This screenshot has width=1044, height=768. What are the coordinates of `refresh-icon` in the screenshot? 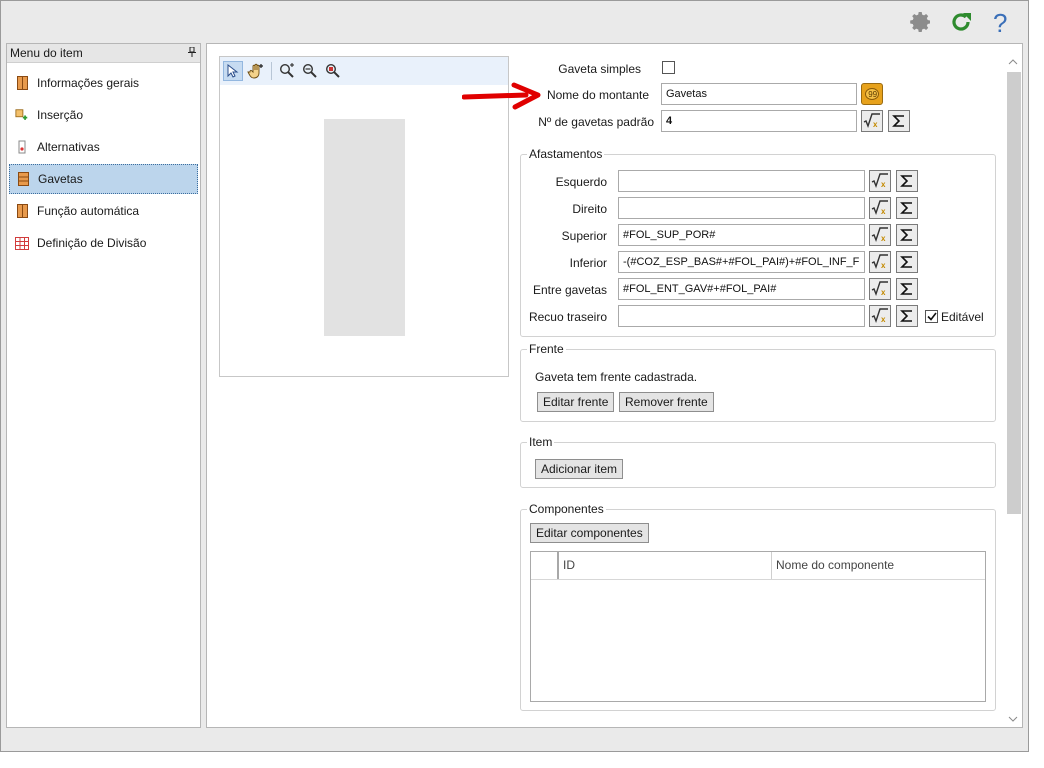 It's located at (961, 22).